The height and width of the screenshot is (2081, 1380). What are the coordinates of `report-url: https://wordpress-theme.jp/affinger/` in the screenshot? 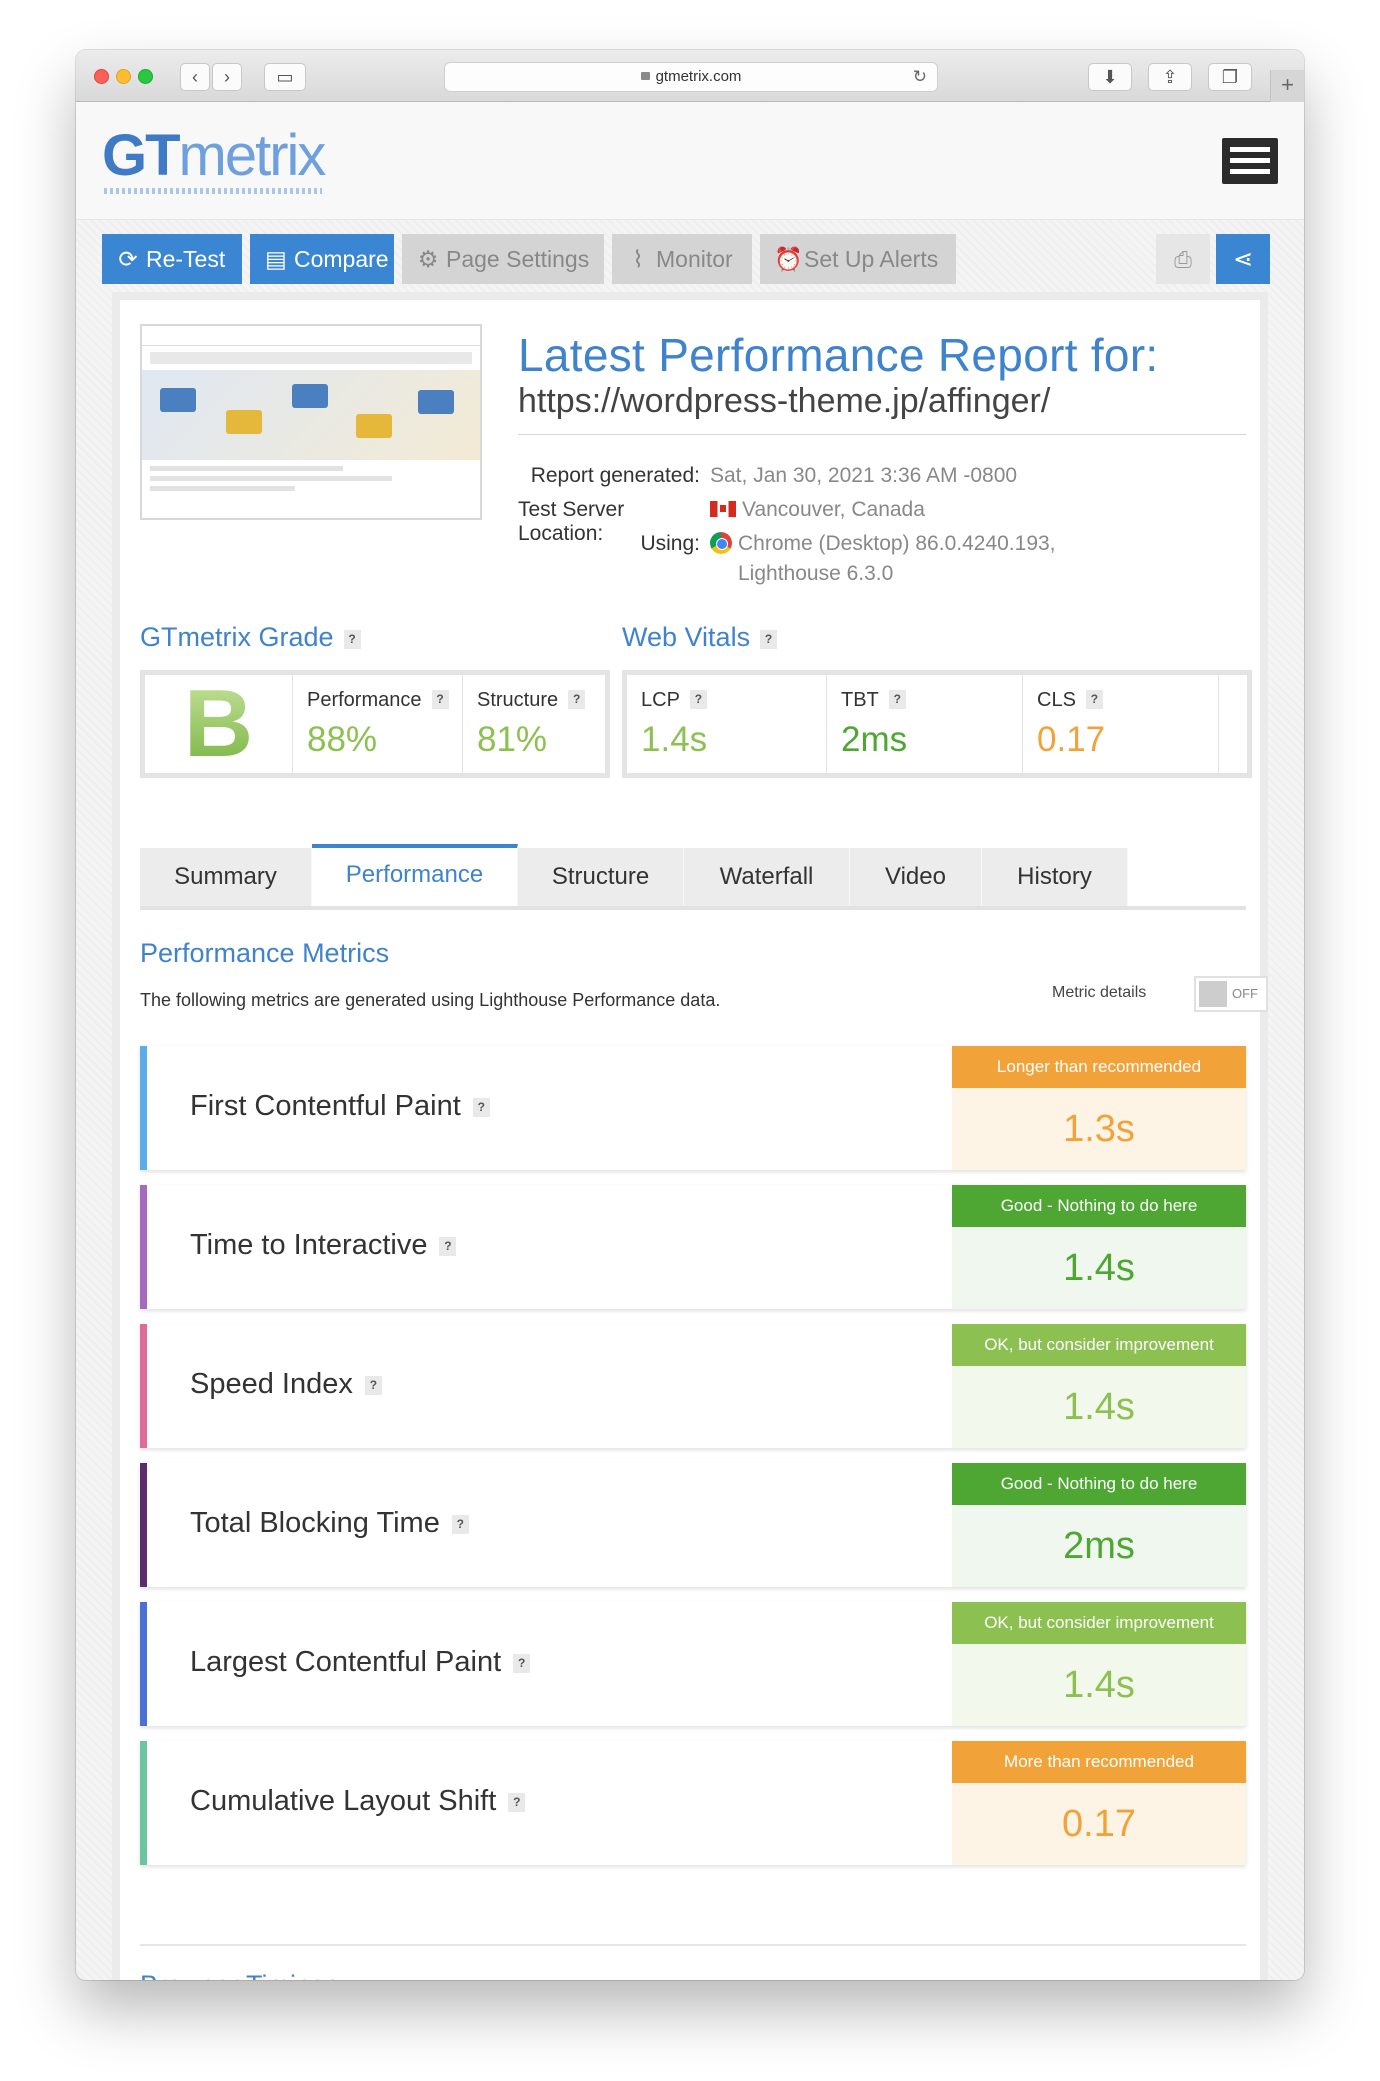 It's located at (784, 401).